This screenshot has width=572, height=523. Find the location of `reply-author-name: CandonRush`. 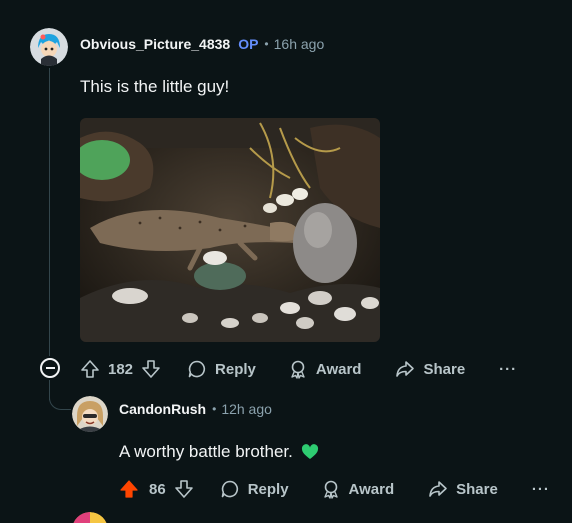

reply-author-name: CandonRush is located at coordinates (162, 409).